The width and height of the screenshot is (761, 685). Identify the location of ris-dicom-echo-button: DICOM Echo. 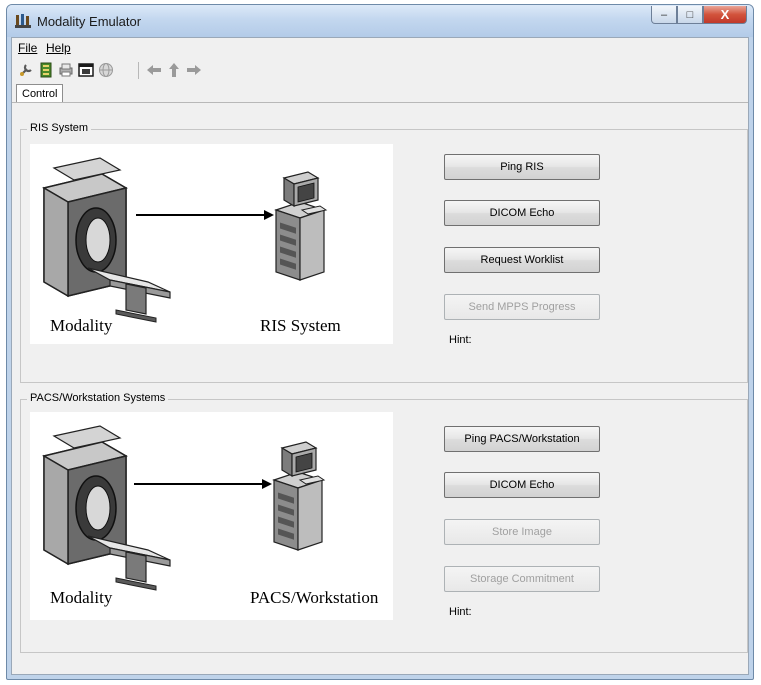
(522, 213).